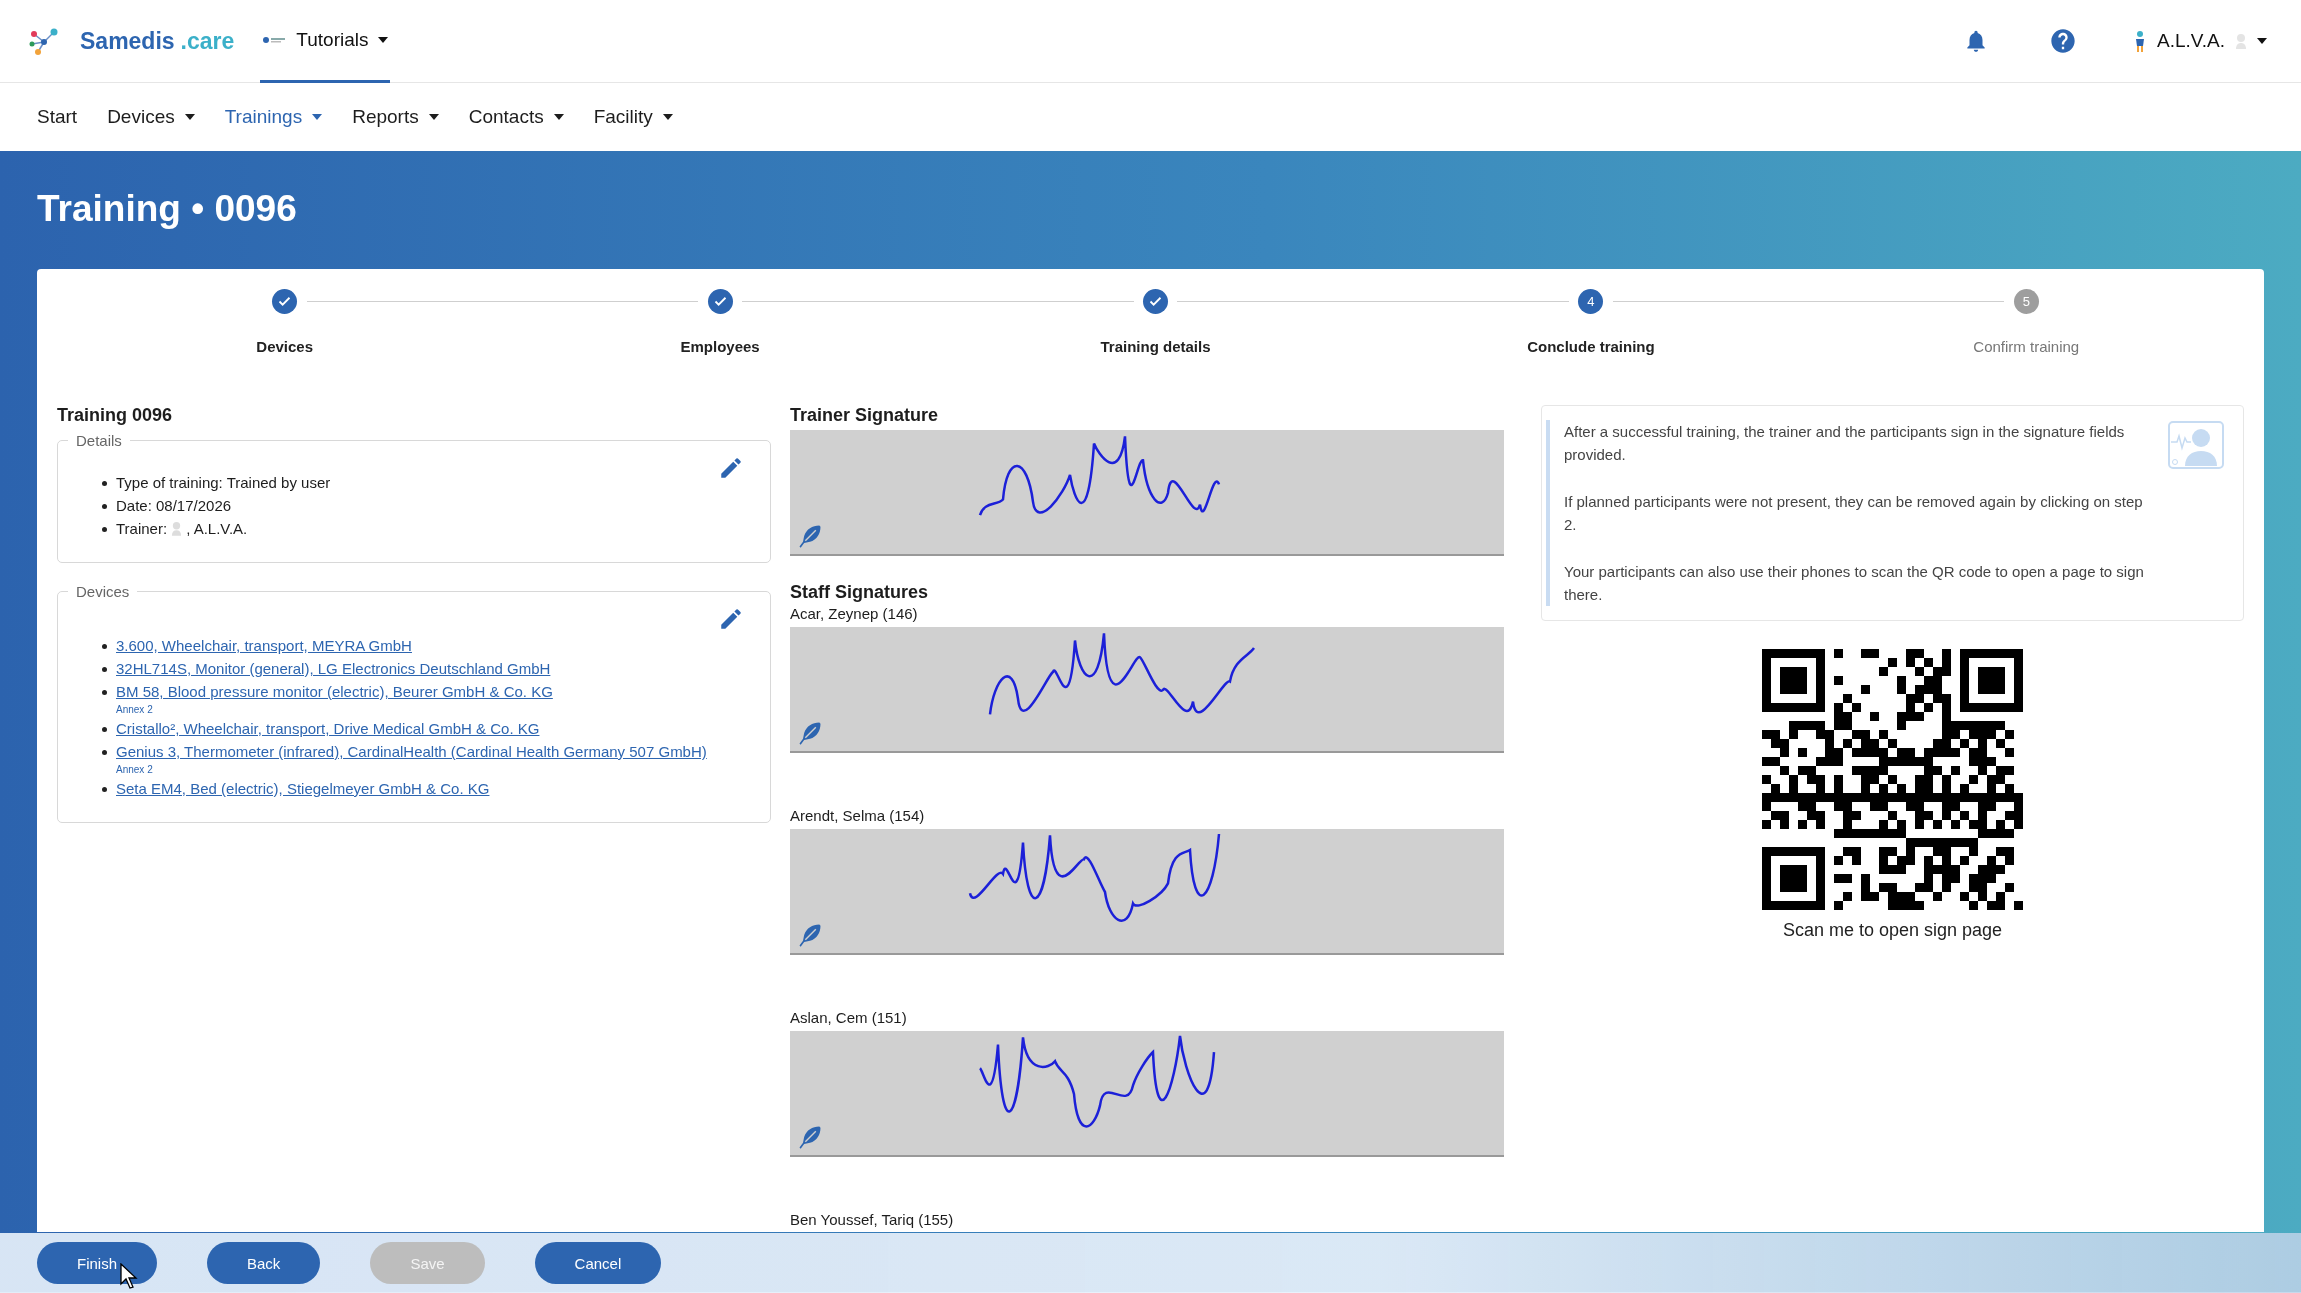  I want to click on nav-menu-item: Start, so click(57, 117).